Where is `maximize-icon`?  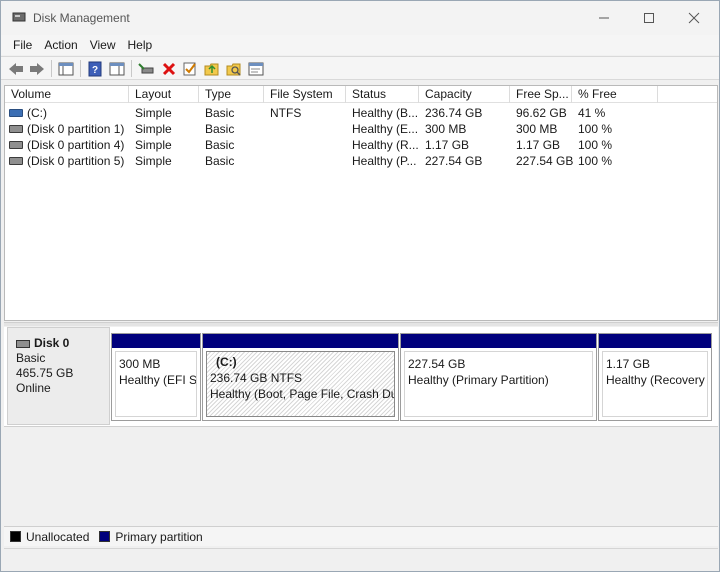 maximize-icon is located at coordinates (649, 18).